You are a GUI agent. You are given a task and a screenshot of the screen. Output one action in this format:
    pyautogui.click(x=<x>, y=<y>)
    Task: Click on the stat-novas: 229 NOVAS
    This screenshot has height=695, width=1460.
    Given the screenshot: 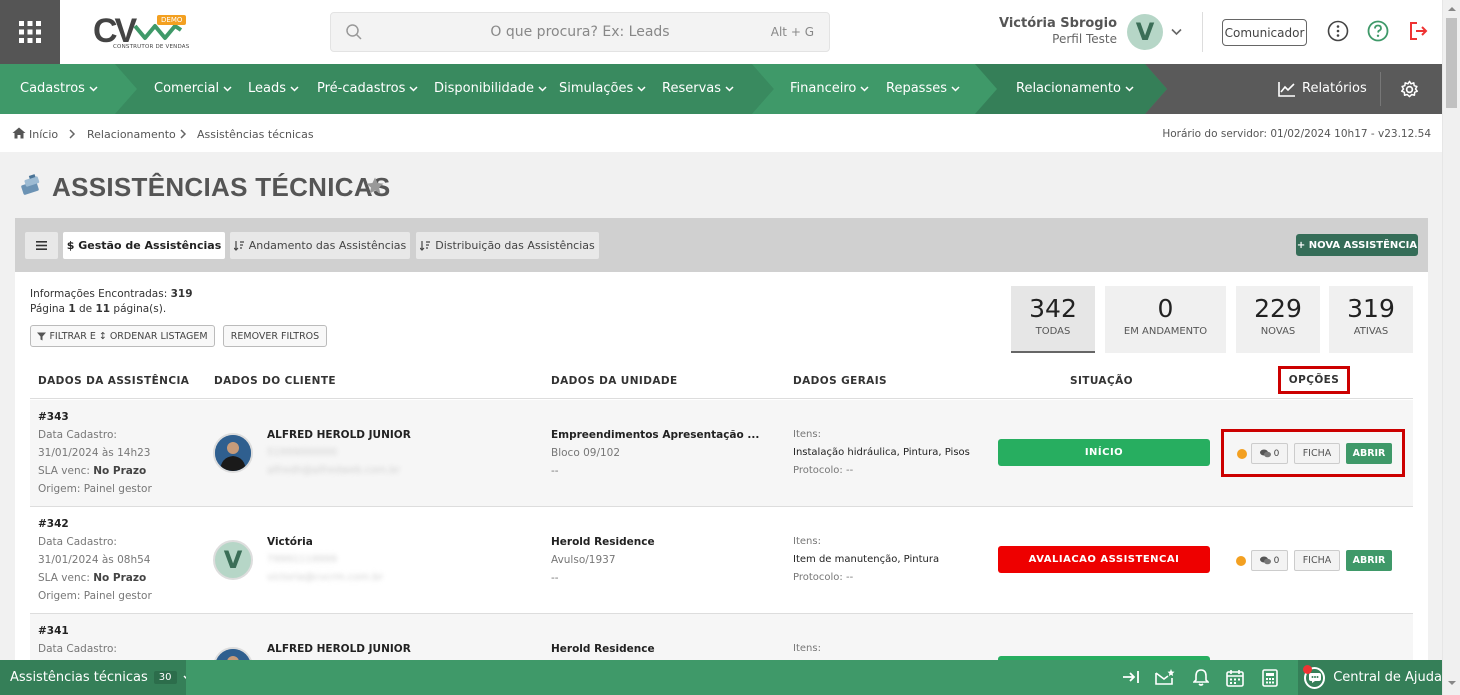 What is the action you would take?
    pyautogui.click(x=1278, y=319)
    